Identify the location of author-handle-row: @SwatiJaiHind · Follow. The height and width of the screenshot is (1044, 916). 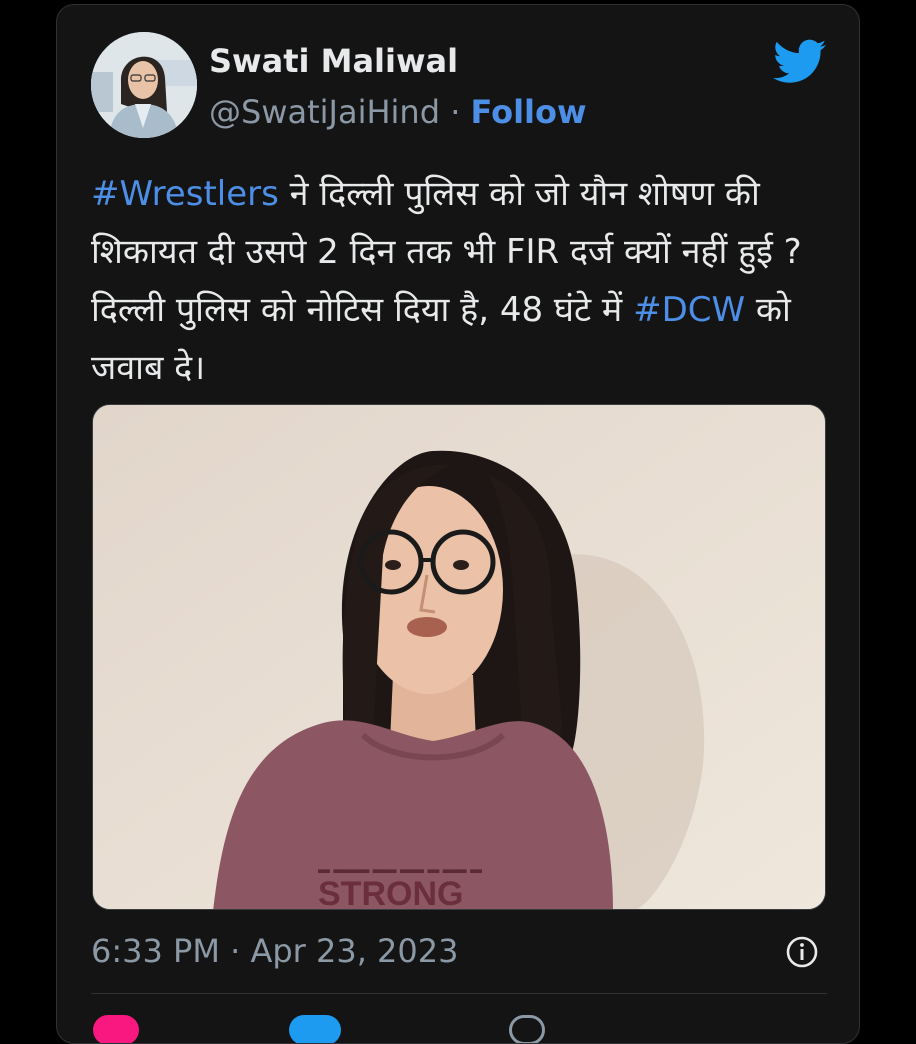
(398, 112).